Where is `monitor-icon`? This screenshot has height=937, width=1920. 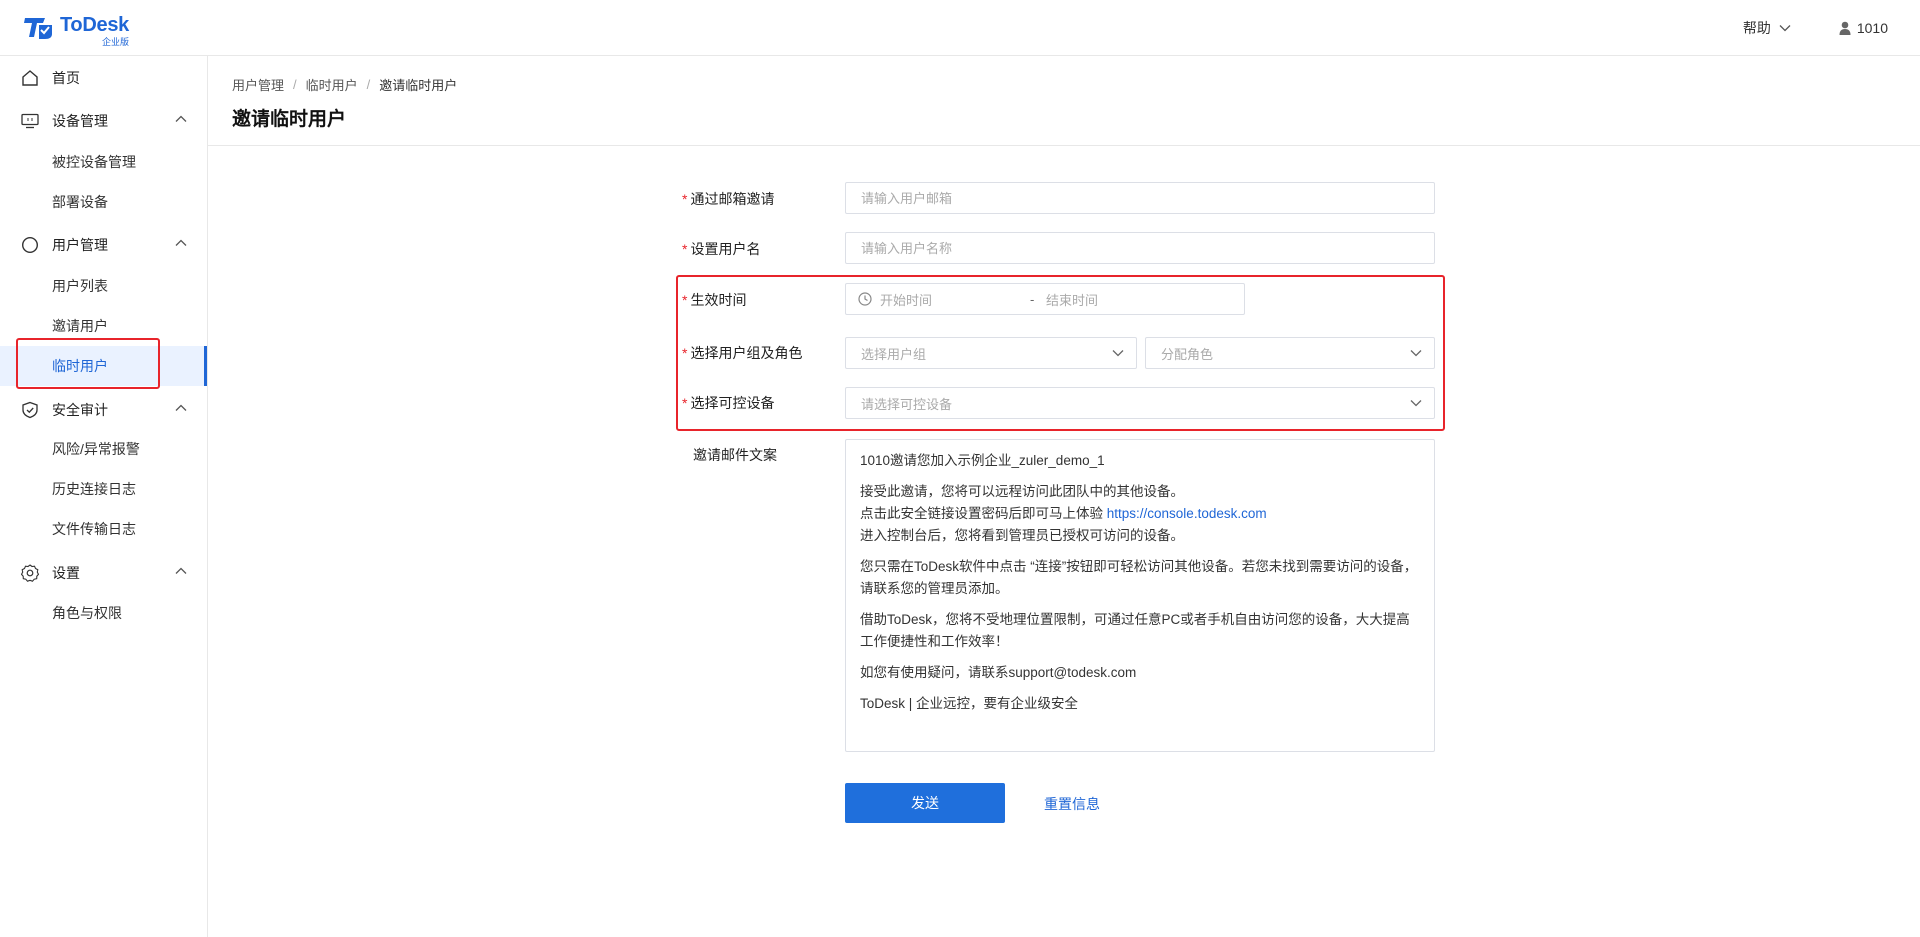 monitor-icon is located at coordinates (30, 121).